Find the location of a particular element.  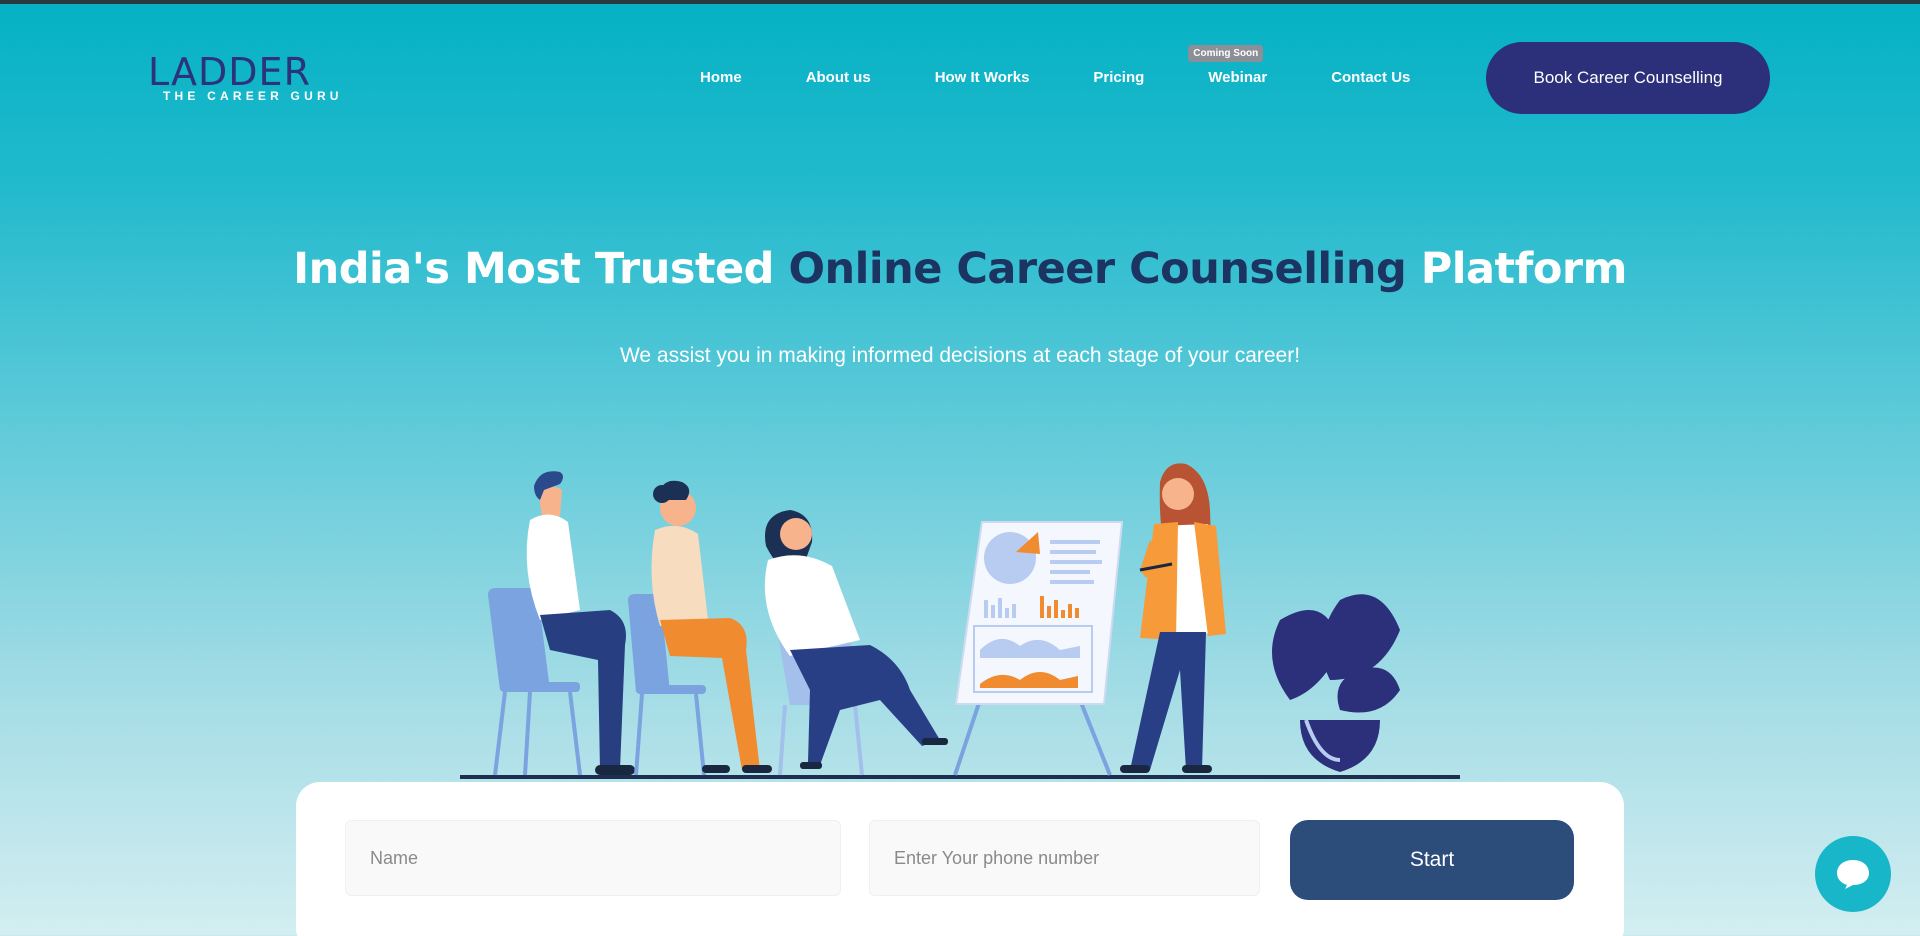

nav-home: Home is located at coordinates (721, 77).